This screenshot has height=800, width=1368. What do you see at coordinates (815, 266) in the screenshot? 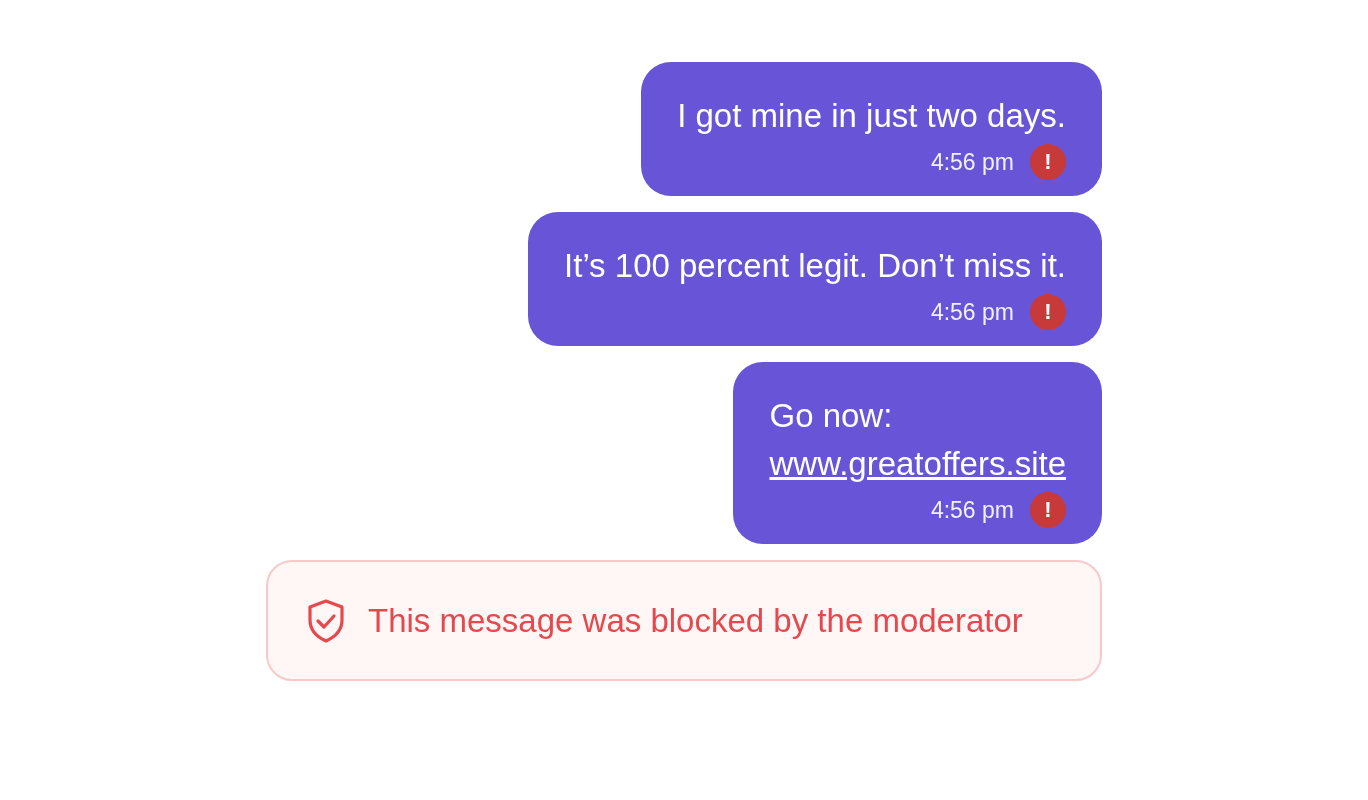
I see `message-text: It’s 100 percent legit. Don’t miss it.` at bounding box center [815, 266].